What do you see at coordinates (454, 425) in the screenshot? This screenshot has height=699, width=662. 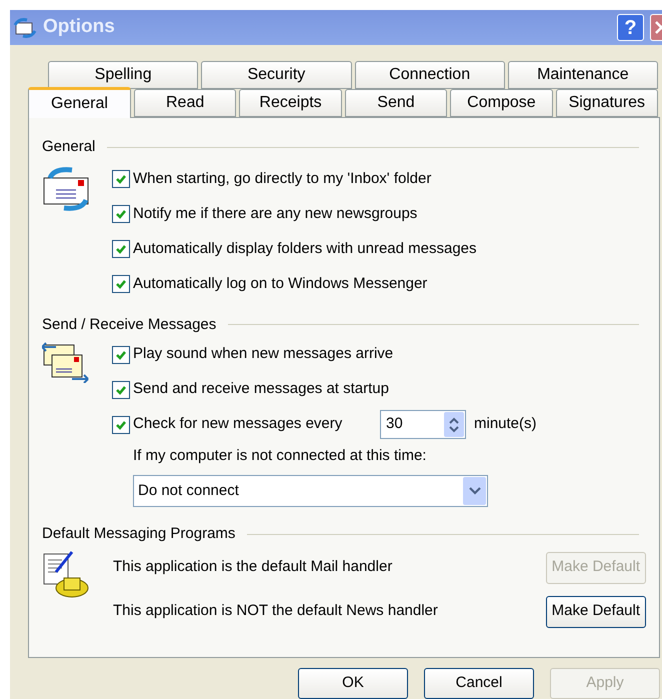 I see `spin-arrows-icon` at bounding box center [454, 425].